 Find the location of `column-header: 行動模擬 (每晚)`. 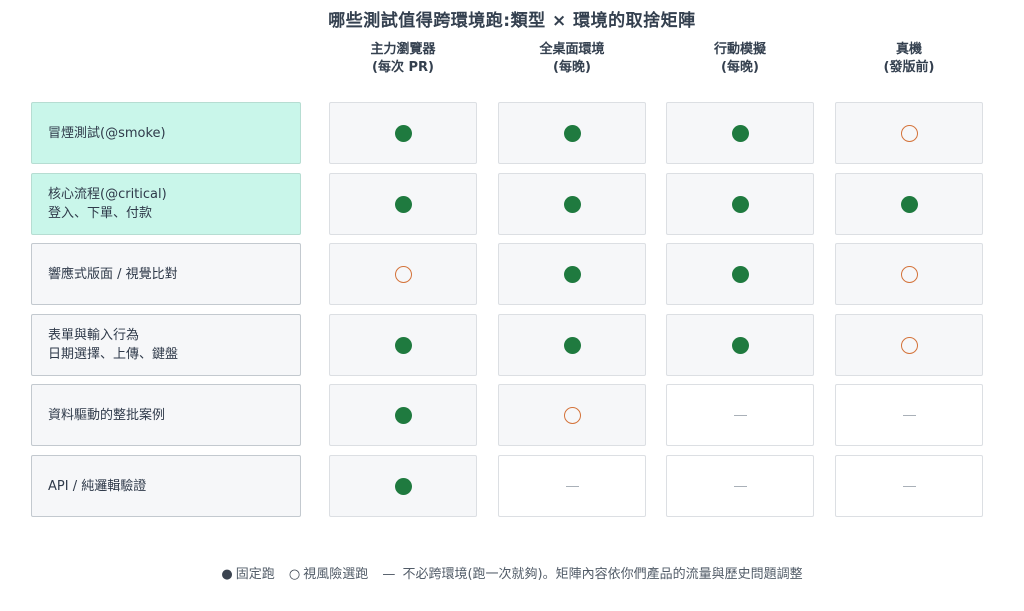

column-header: 行動模擬 (每晚) is located at coordinates (740, 59).